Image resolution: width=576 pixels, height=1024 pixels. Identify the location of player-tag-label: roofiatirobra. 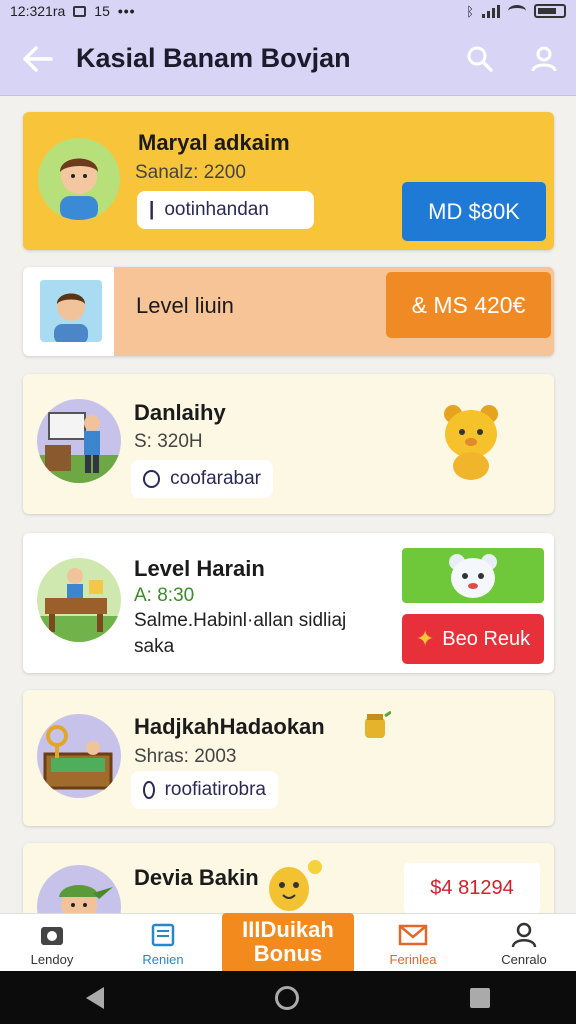
(215, 789).